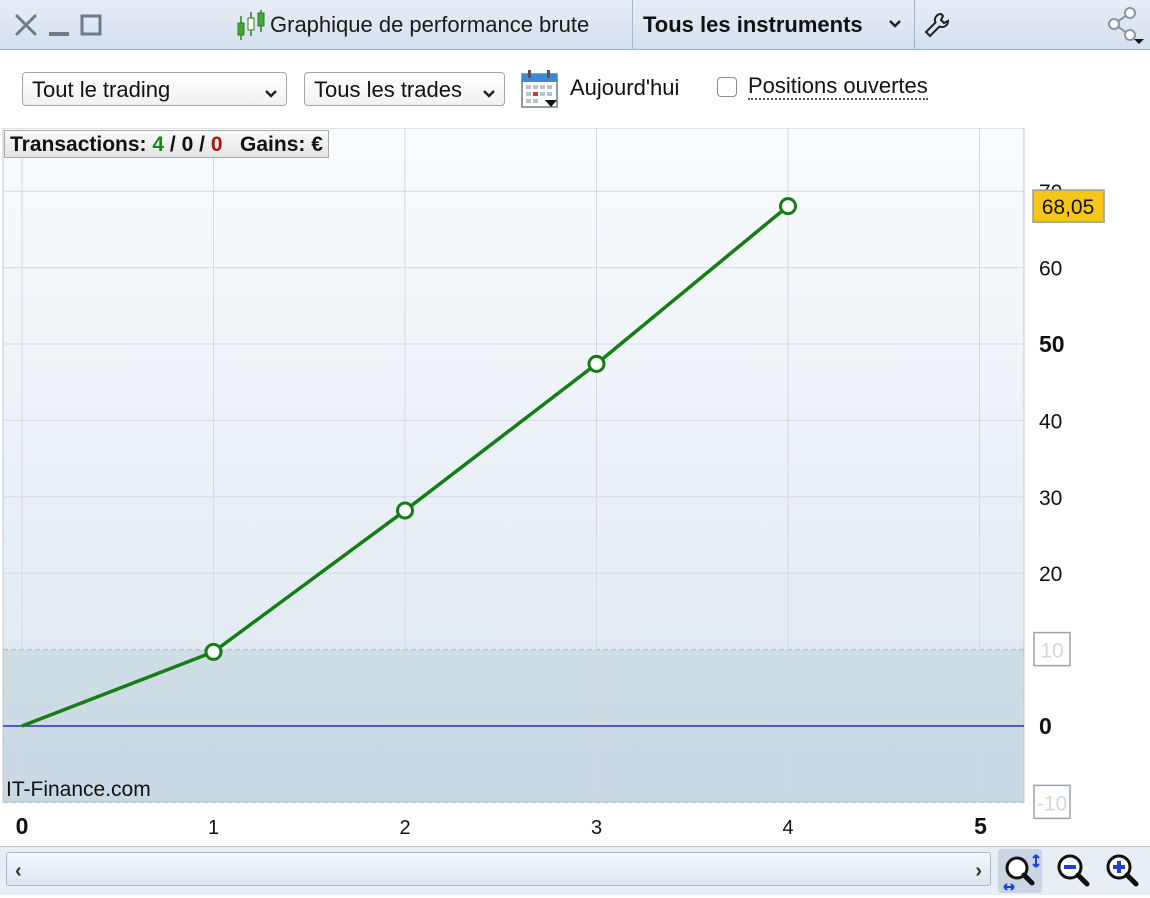 The width and height of the screenshot is (1150, 898). I want to click on zoom-fit-button, so click(1020, 871).